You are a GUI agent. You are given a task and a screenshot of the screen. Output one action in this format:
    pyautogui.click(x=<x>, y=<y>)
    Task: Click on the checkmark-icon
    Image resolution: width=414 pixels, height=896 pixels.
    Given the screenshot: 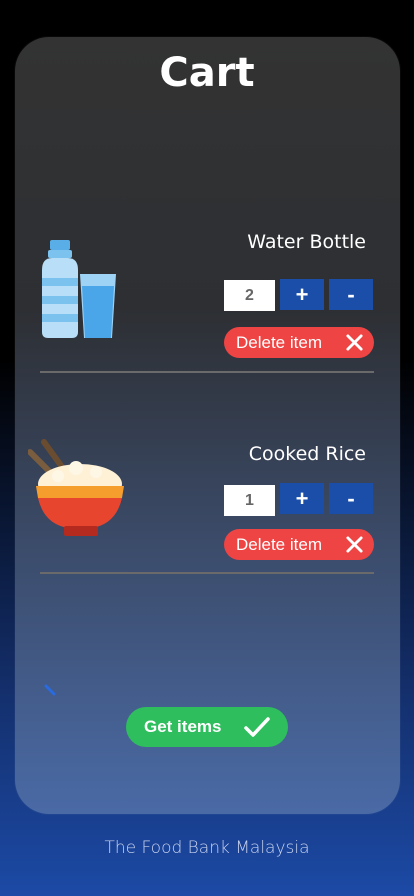 What is the action you would take?
    pyautogui.click(x=257, y=727)
    